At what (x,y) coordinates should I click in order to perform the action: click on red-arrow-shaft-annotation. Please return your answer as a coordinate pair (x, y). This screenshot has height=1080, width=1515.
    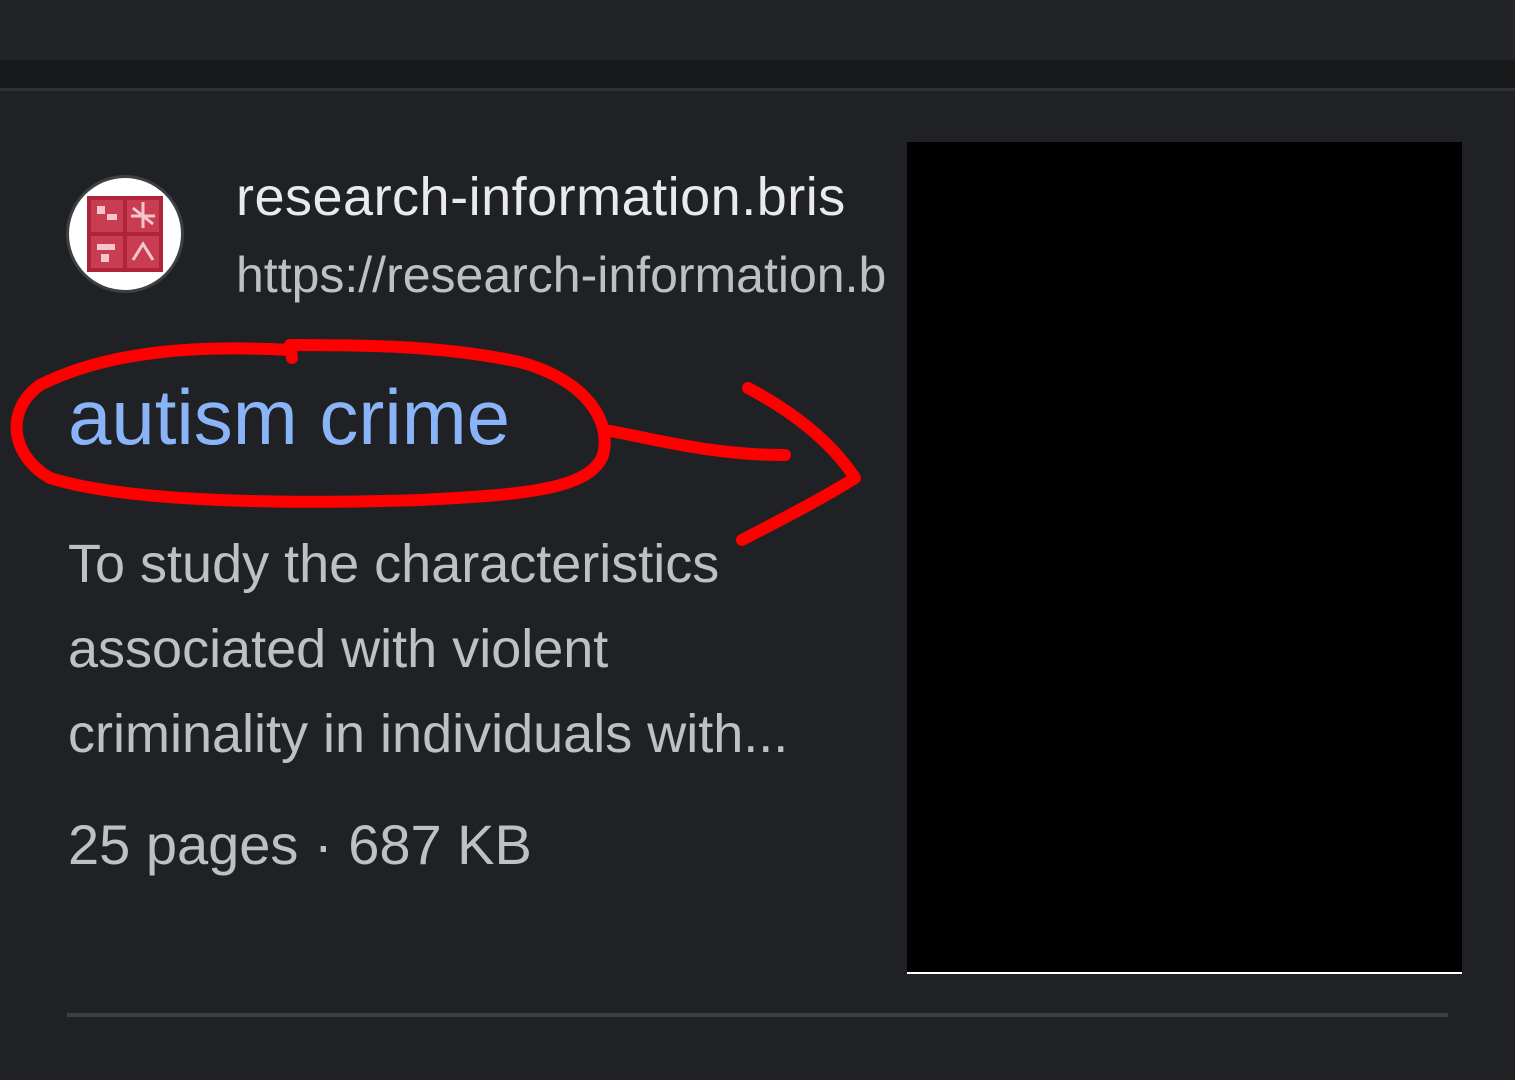
    Looking at the image, I should click on (695, 442).